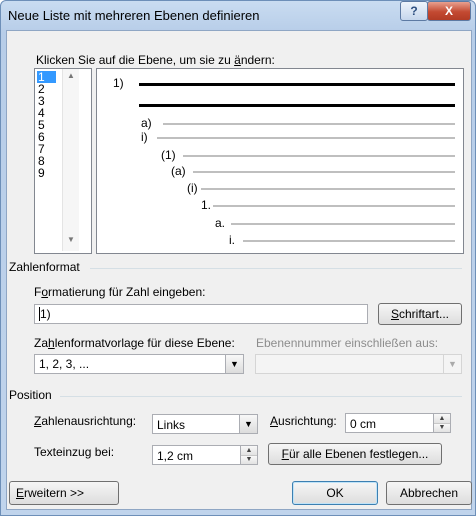 The width and height of the screenshot is (476, 516). I want to click on more-button: Erweitern >>, so click(64, 493).